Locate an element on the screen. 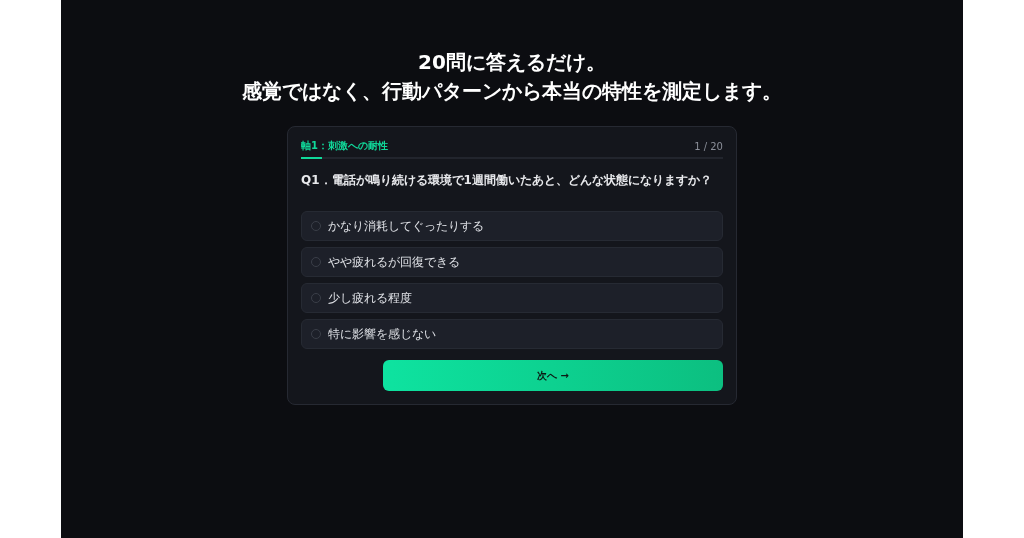  headline: 20問に答えるだけ。 is located at coordinates (512, 62).